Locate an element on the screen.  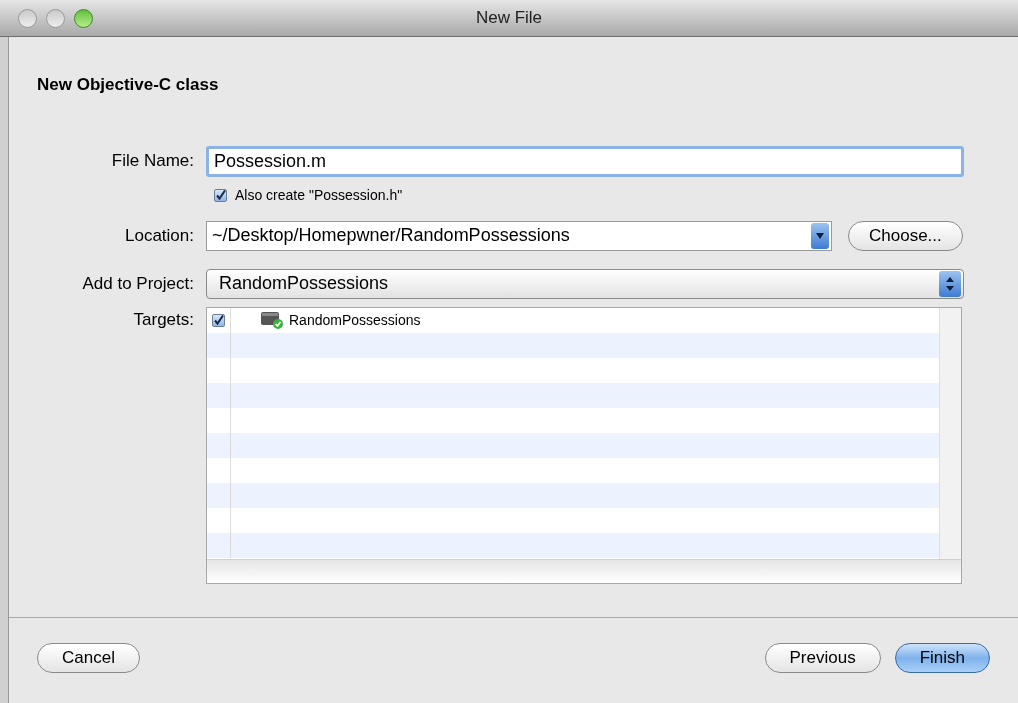
dialog-button: Previous is located at coordinates (822, 657).